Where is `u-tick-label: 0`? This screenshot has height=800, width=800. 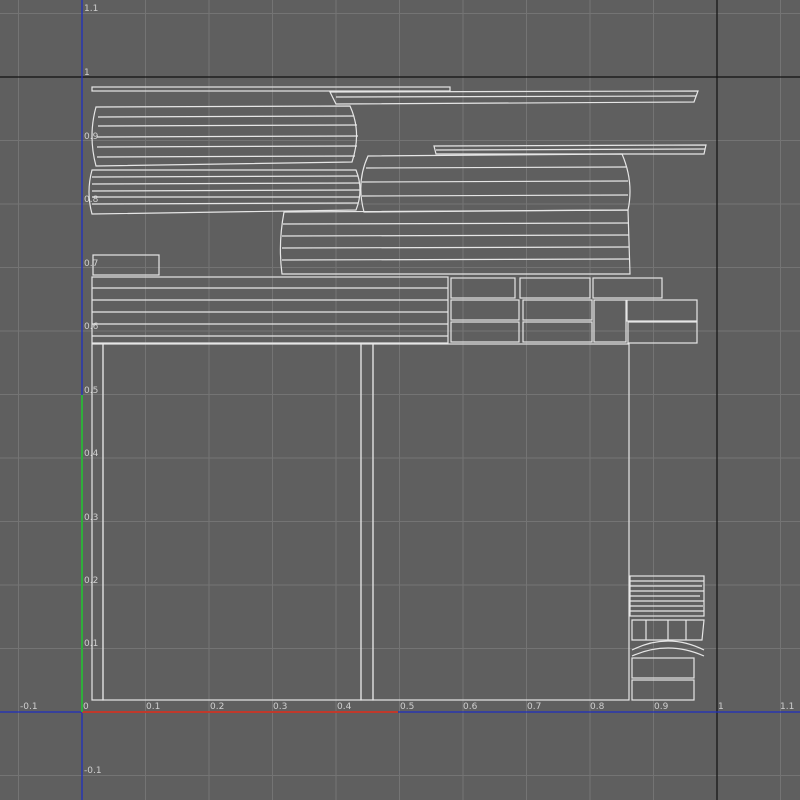 u-tick-label: 0 is located at coordinates (86, 707).